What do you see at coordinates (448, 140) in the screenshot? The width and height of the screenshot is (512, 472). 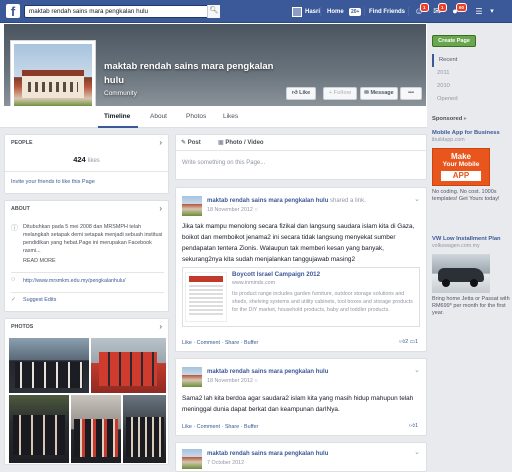 I see `ad-url: ibuildapp.com` at bounding box center [448, 140].